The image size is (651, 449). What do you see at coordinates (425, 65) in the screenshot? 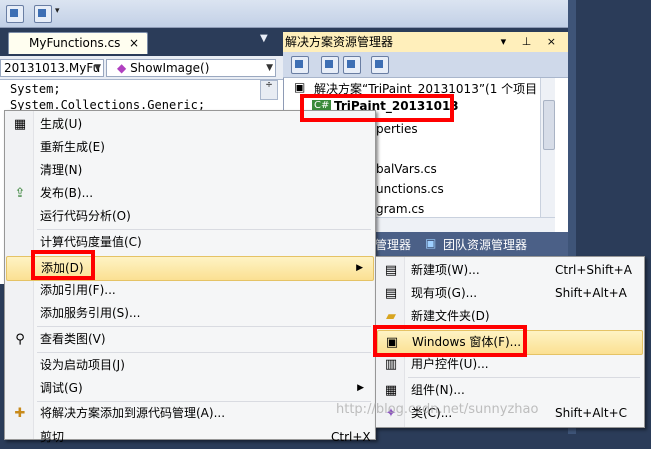
I see `solution-explorer-toolbar` at bounding box center [425, 65].